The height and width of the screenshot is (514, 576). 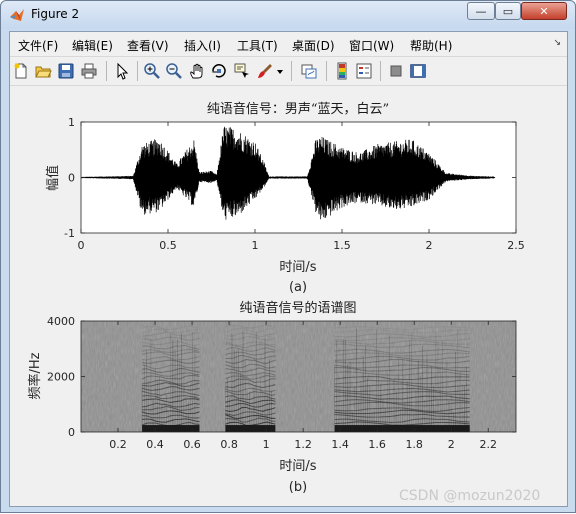 I want to click on watermark: CSDN @mozun2020, so click(x=470, y=496).